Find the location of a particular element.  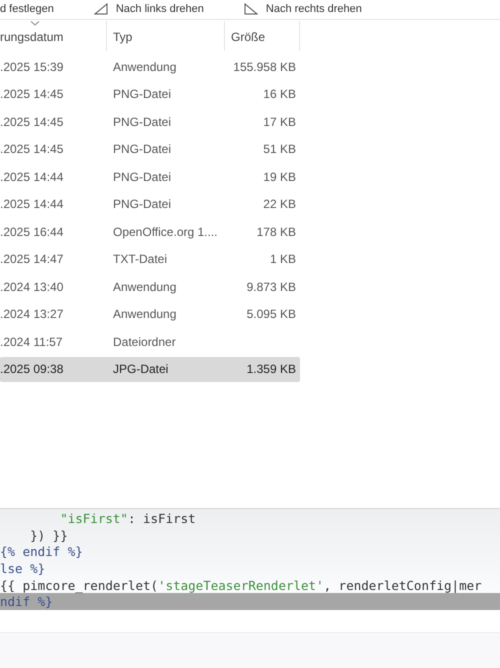

file-row: .2025 14:45 PNG-Datei 16 KB is located at coordinates (150, 94).